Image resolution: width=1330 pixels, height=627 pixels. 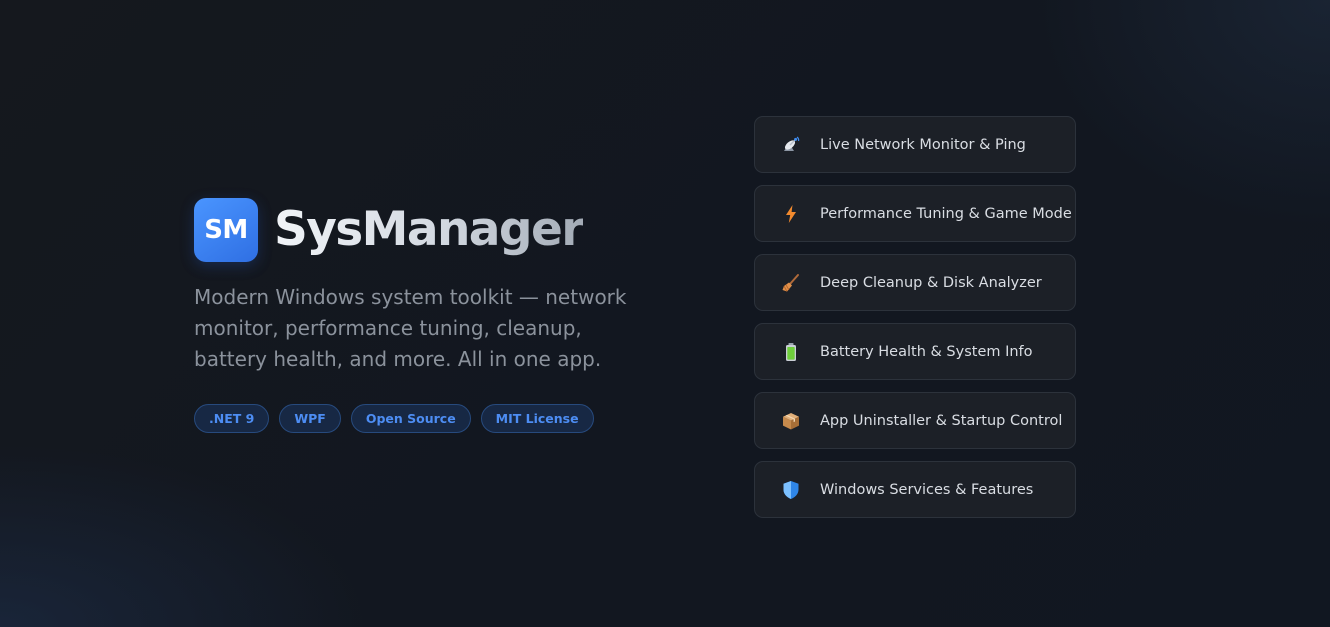 What do you see at coordinates (791, 352) in the screenshot?
I see `battery-icon` at bounding box center [791, 352].